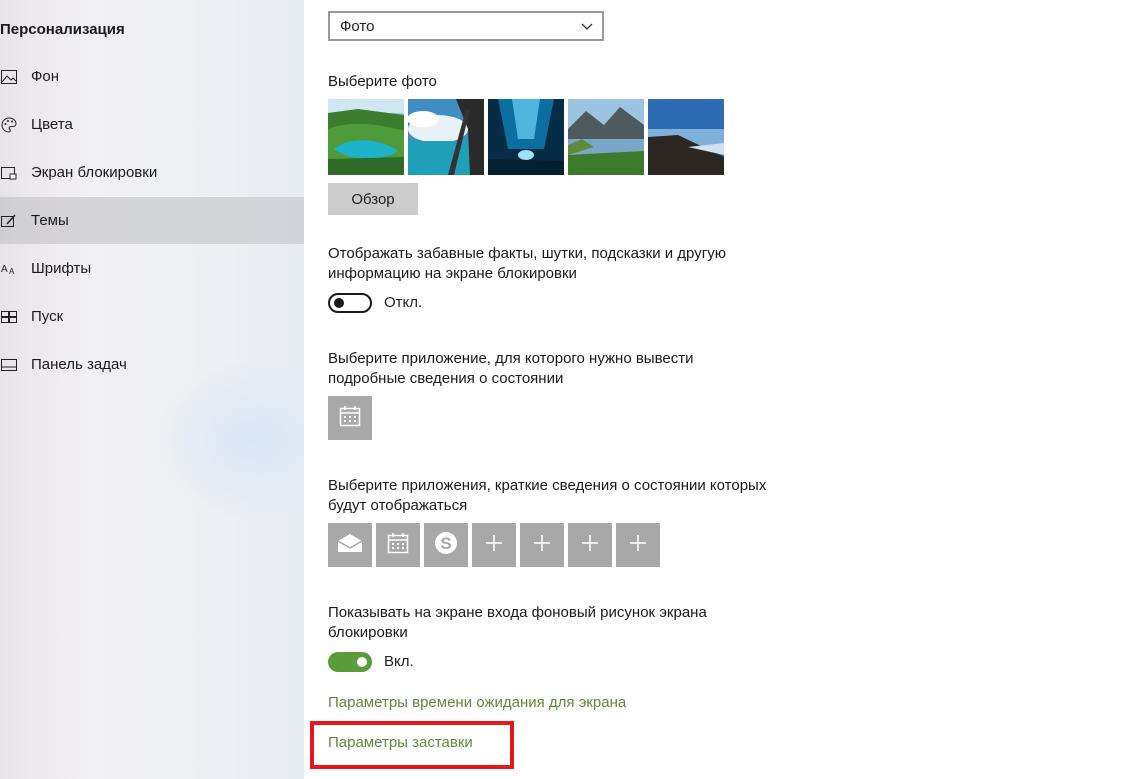 The image size is (1133, 779). Describe the element at coordinates (47, 316) in the screenshot. I see `sidebar-item-label: Пуск` at that location.